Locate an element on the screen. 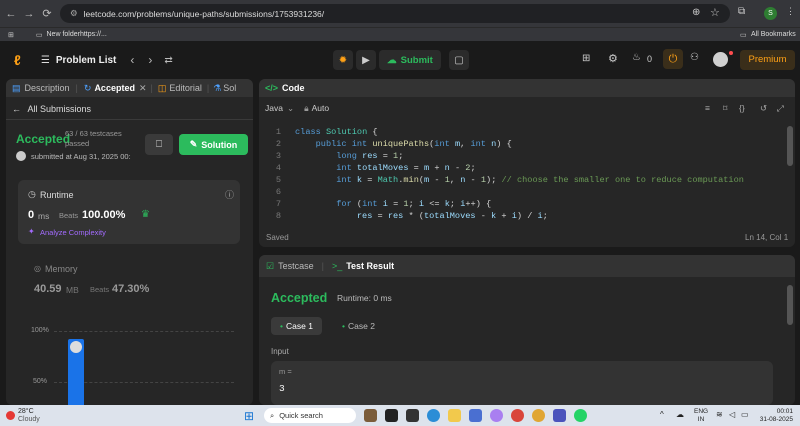 This screenshot has height=426, width=800. prev-problem-icon: ‹ is located at coordinates (132, 60).